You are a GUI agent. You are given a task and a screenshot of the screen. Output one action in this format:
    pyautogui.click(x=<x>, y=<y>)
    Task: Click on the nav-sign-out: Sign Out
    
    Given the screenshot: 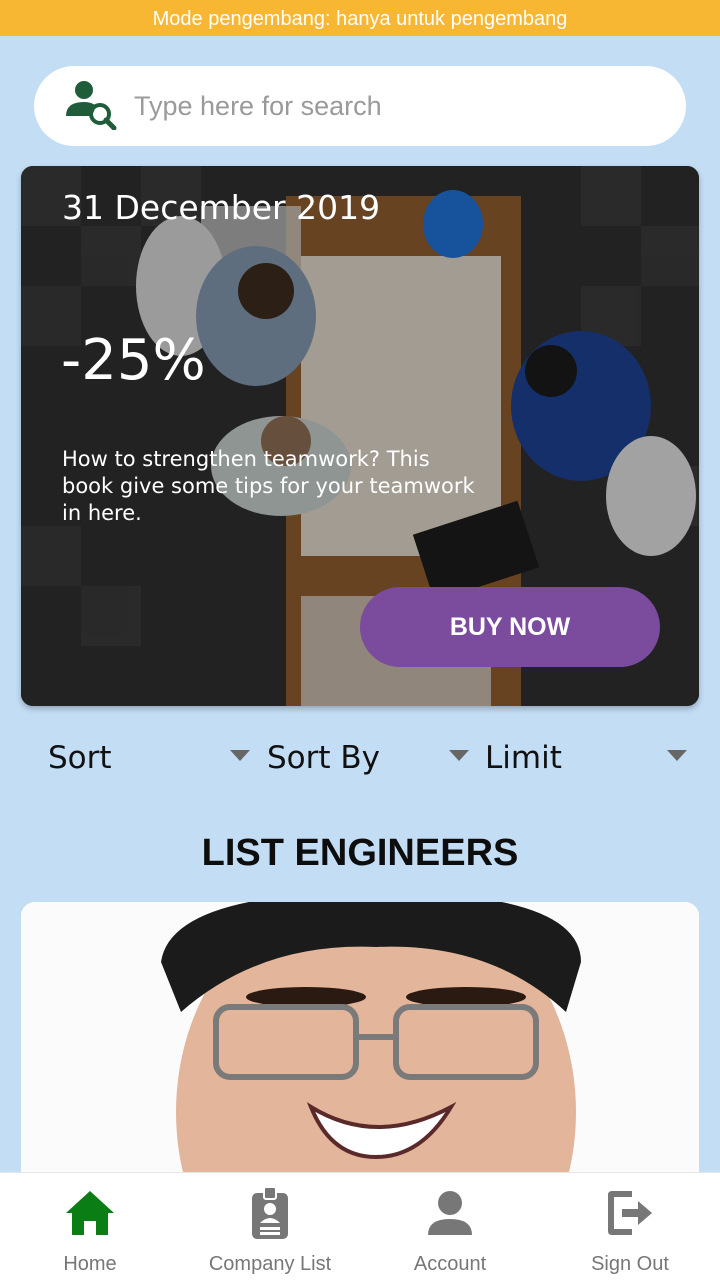 What is the action you would take?
    pyautogui.click(x=630, y=1226)
    